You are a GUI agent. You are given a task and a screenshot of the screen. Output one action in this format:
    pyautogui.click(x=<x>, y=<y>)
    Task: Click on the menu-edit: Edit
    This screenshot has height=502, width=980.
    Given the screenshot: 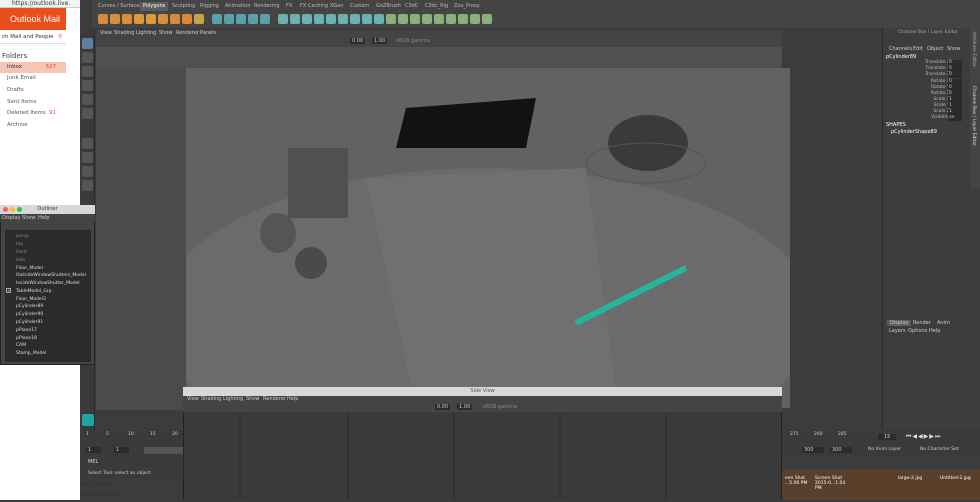 What is the action you would take?
    pyautogui.click(x=918, y=49)
    